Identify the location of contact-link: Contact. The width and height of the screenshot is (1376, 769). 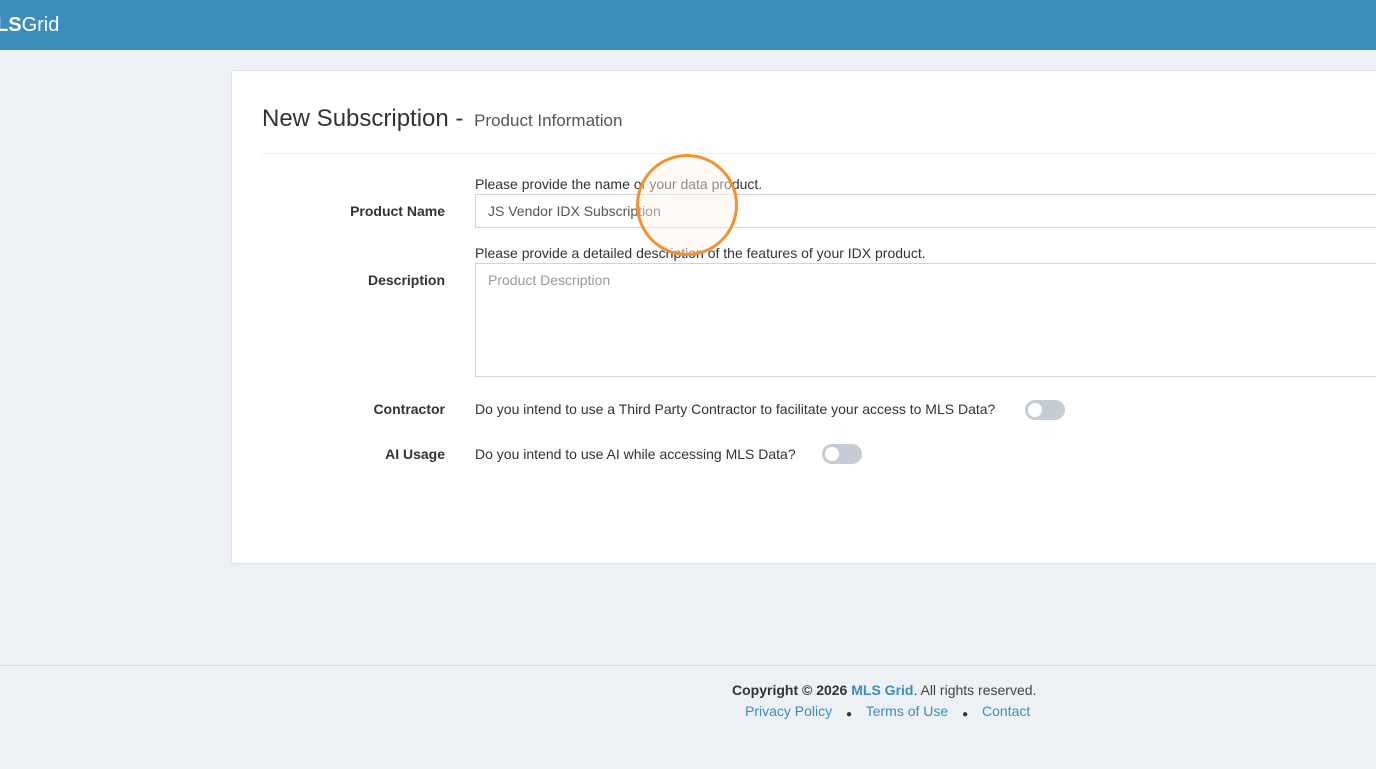
(1006, 711).